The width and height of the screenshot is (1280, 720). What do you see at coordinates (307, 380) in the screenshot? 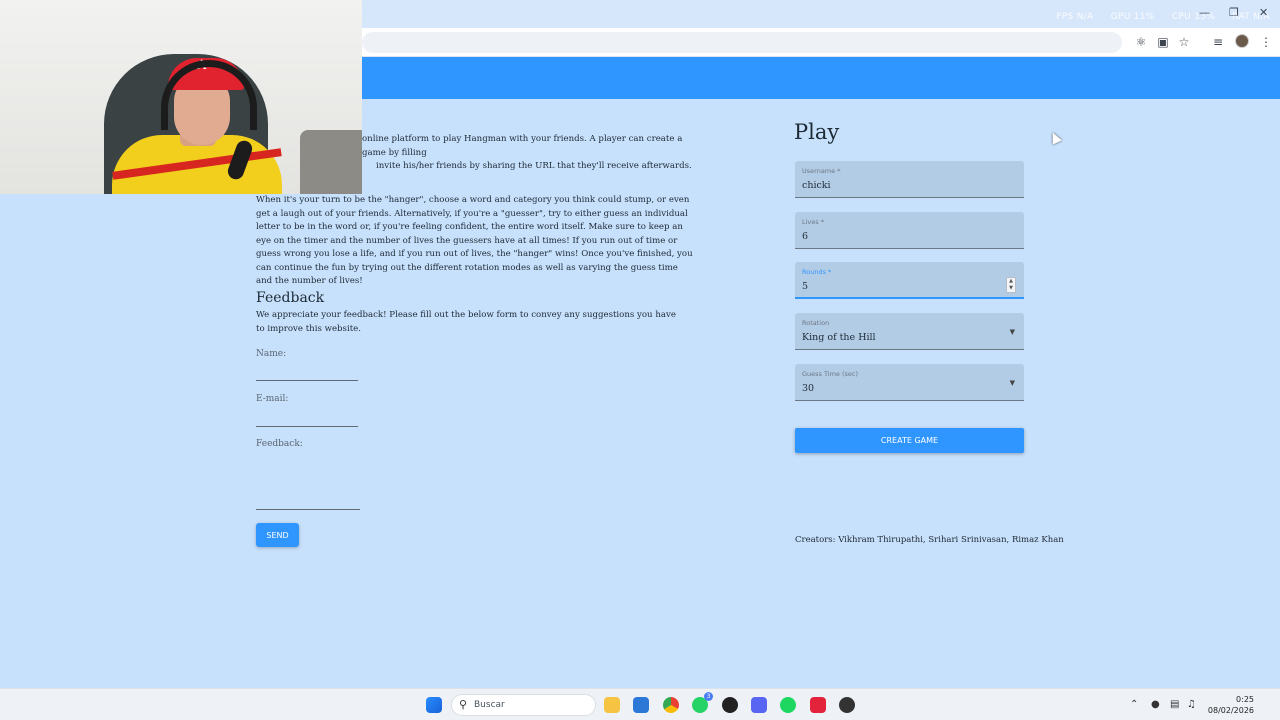
I see `name-field` at bounding box center [307, 380].